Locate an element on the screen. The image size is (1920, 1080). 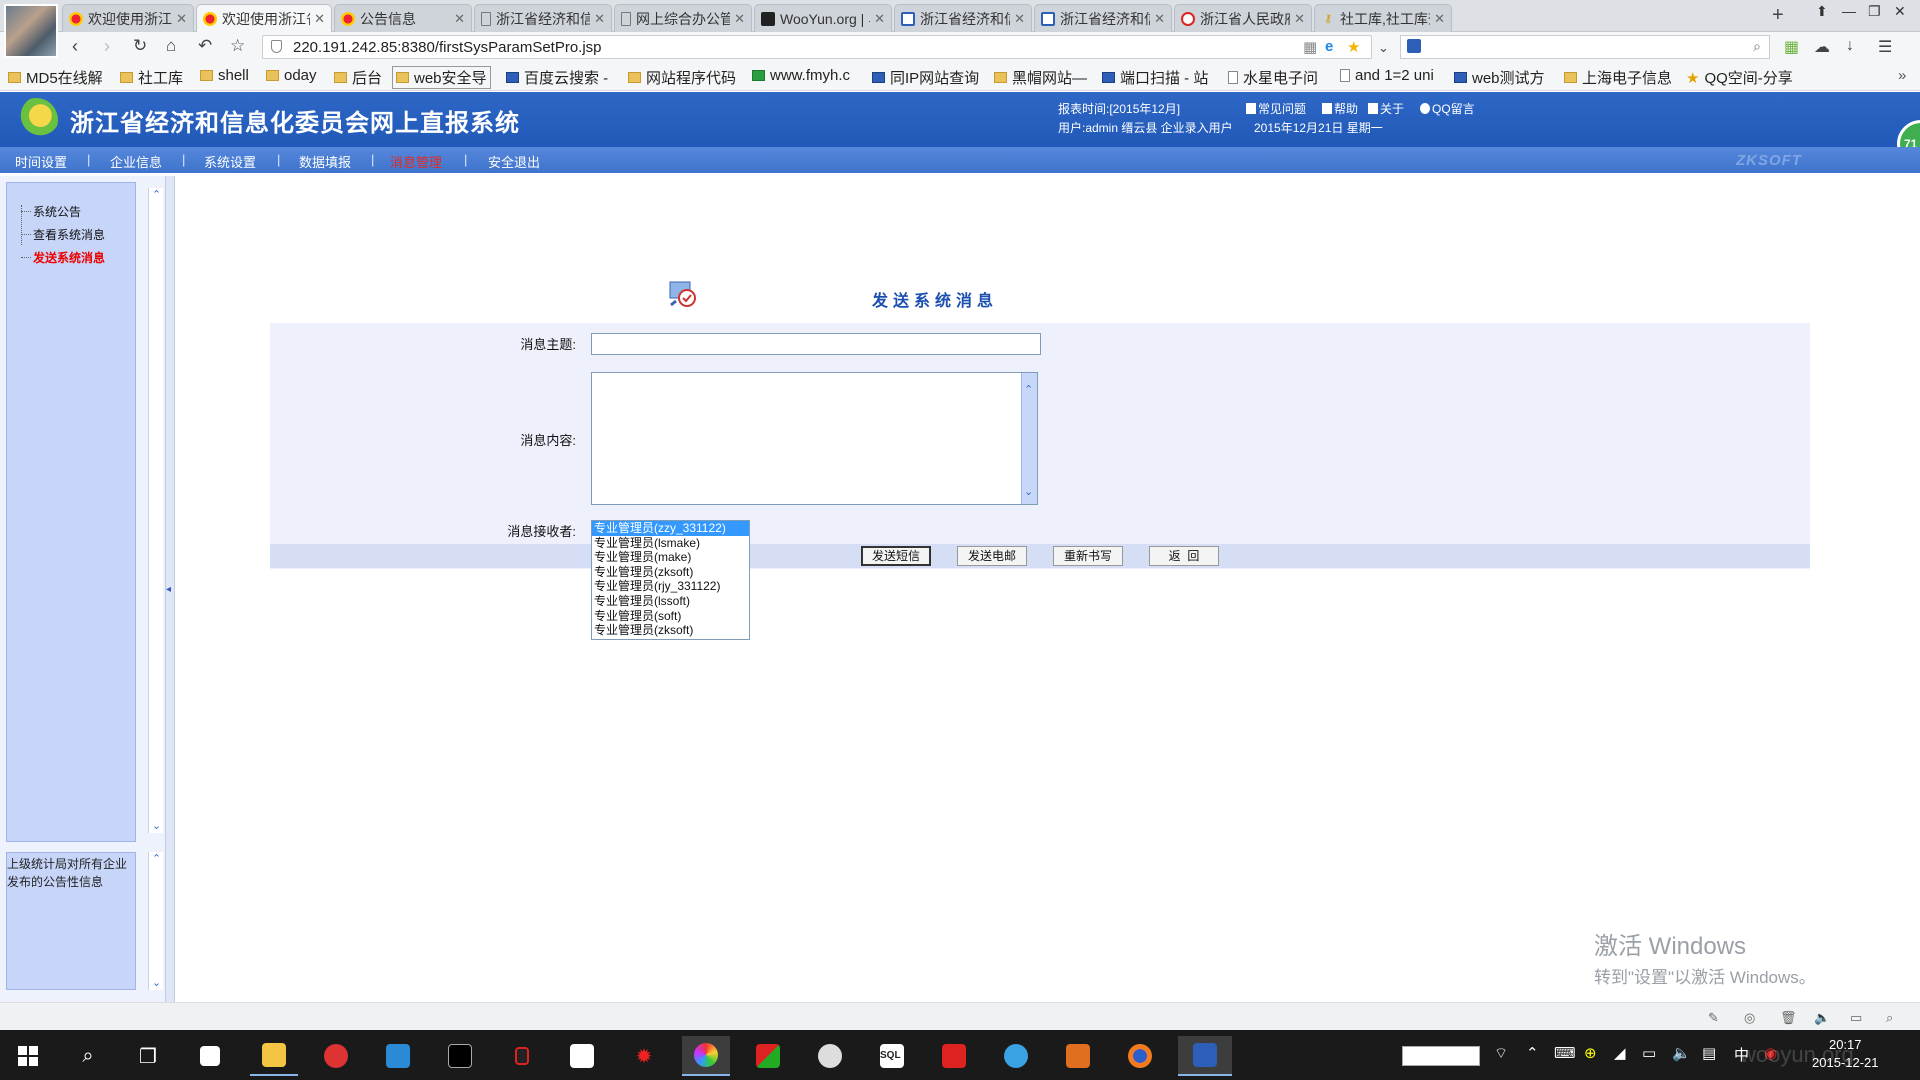
chevron-up-icon: ⌃ is located at coordinates (1532, 1053).